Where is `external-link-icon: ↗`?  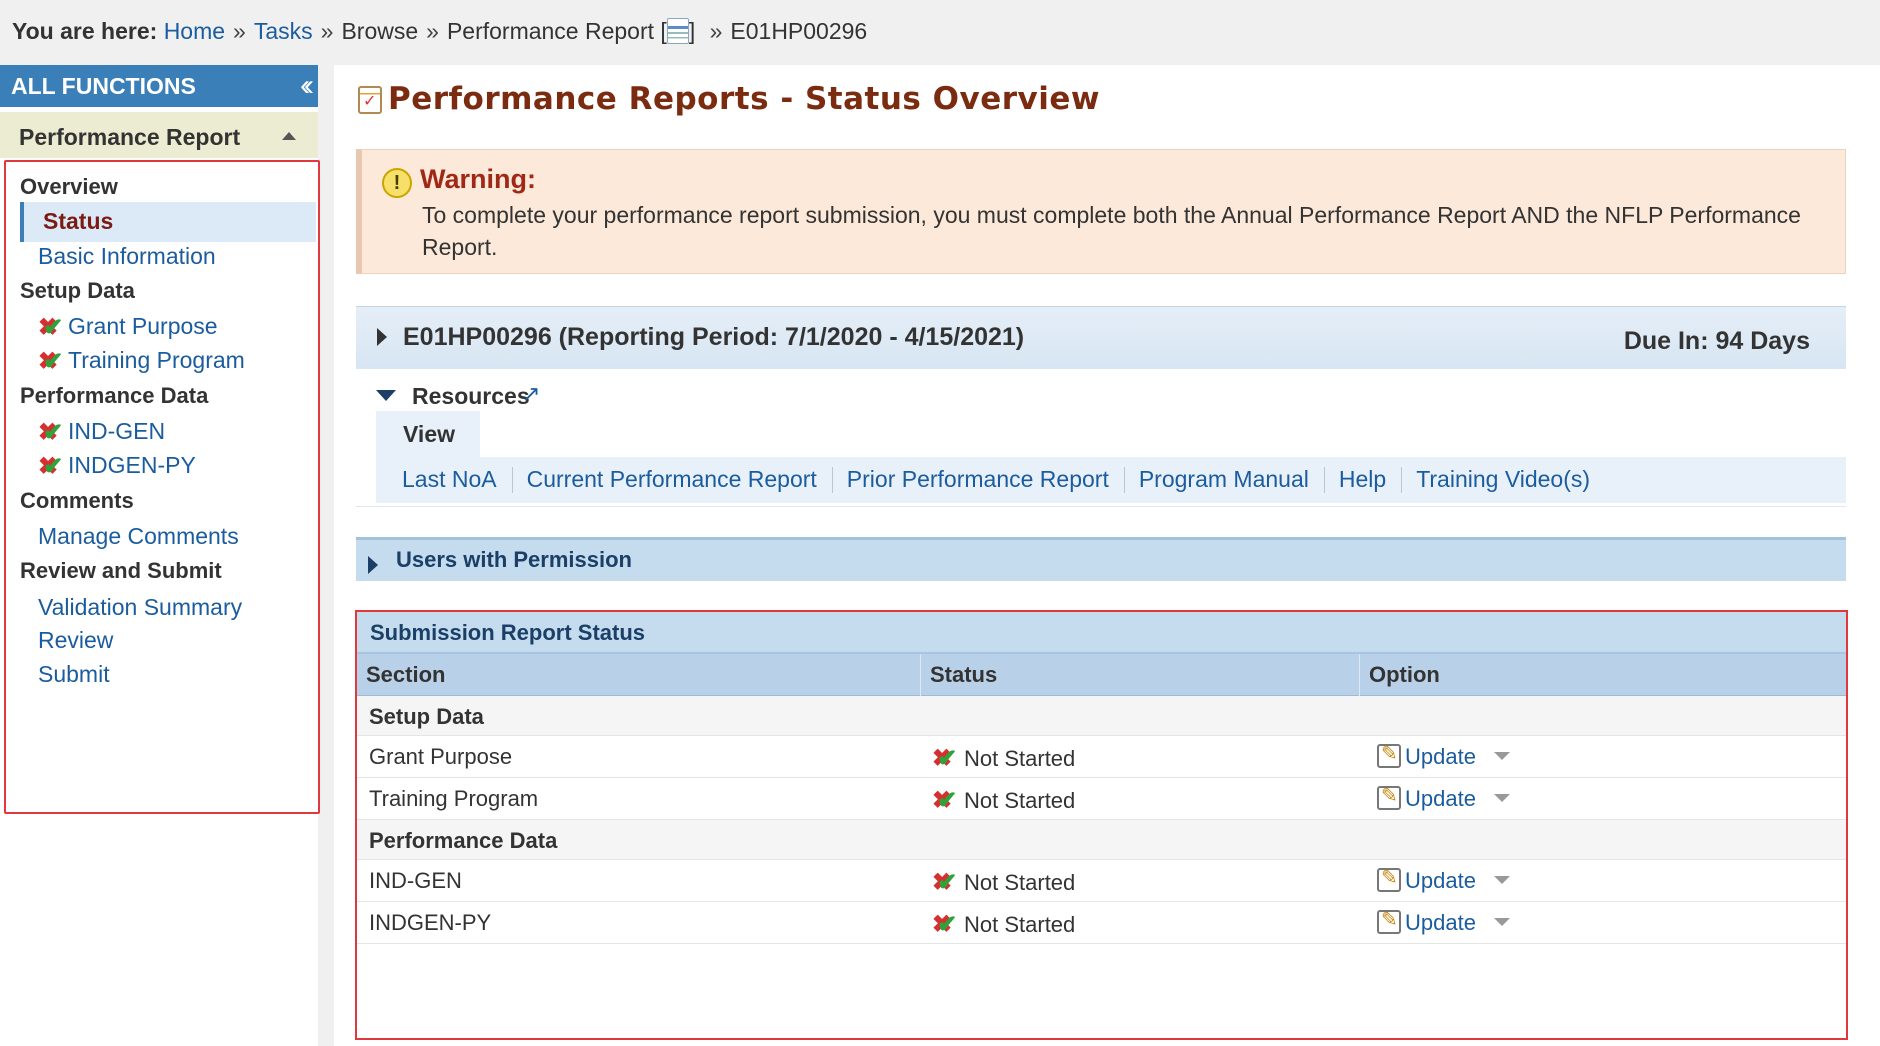
external-link-icon: ↗ is located at coordinates (531, 394).